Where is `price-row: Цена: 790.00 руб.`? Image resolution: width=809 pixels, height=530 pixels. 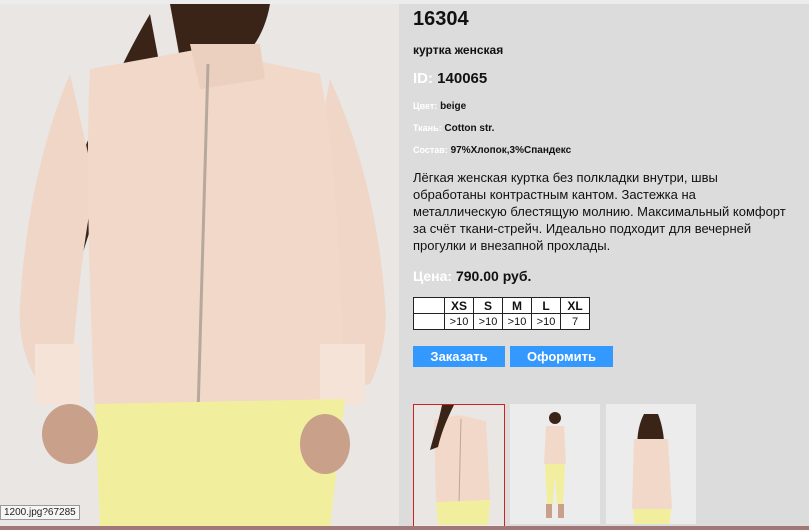
price-row: Цена: 790.00 руб. is located at coordinates (472, 276).